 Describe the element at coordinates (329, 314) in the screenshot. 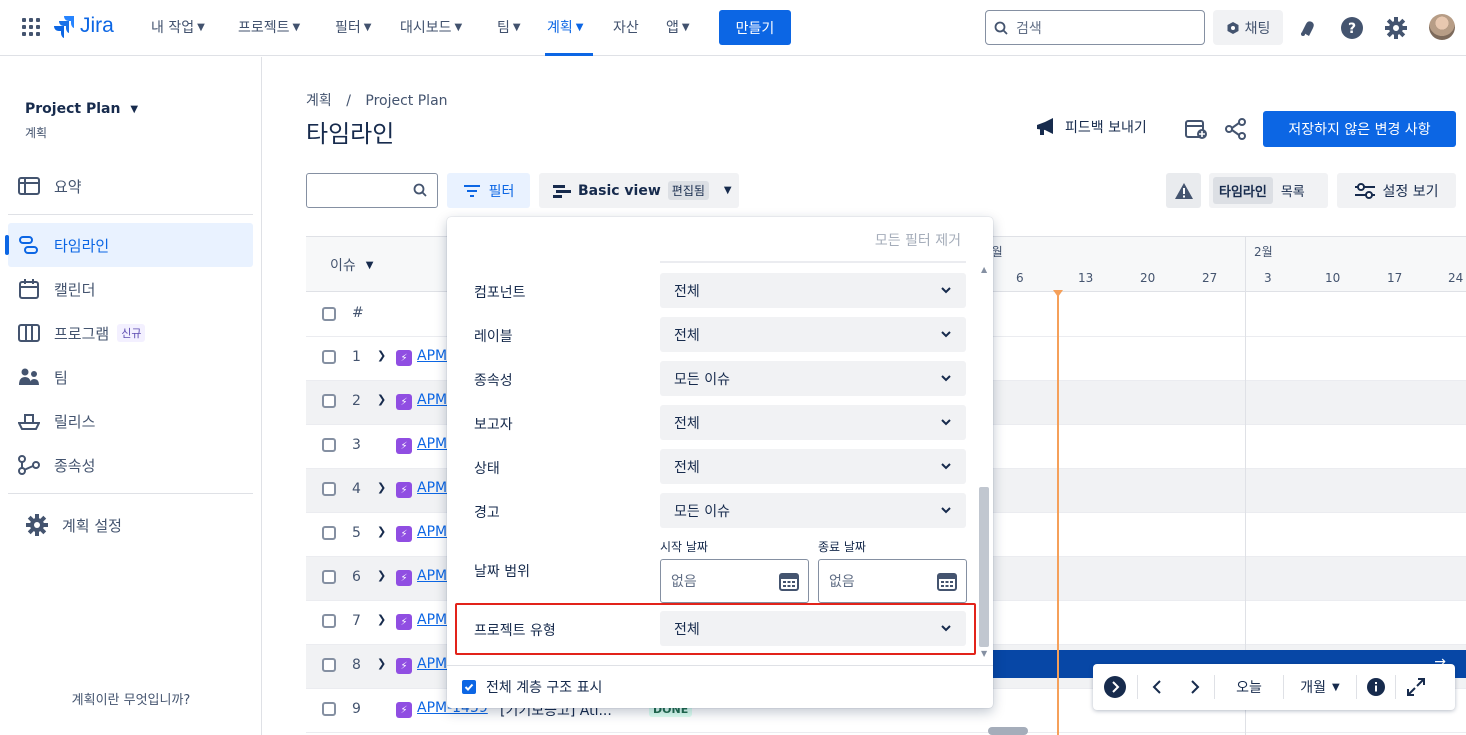

I see `select-all-checkbox` at that location.